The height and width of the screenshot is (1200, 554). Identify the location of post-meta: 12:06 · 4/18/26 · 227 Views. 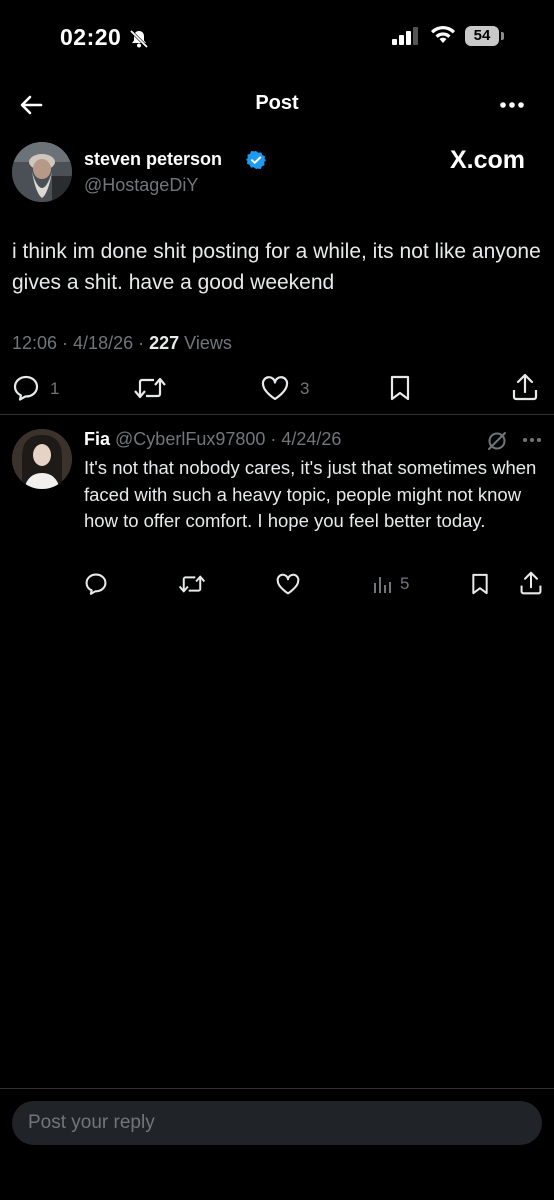
(122, 343).